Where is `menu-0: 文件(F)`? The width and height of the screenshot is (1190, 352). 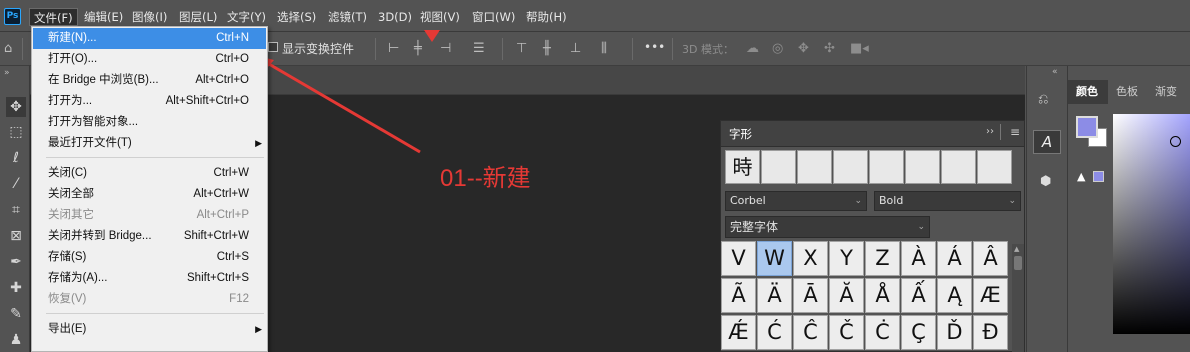 menu-0: 文件(F) is located at coordinates (53, 17).